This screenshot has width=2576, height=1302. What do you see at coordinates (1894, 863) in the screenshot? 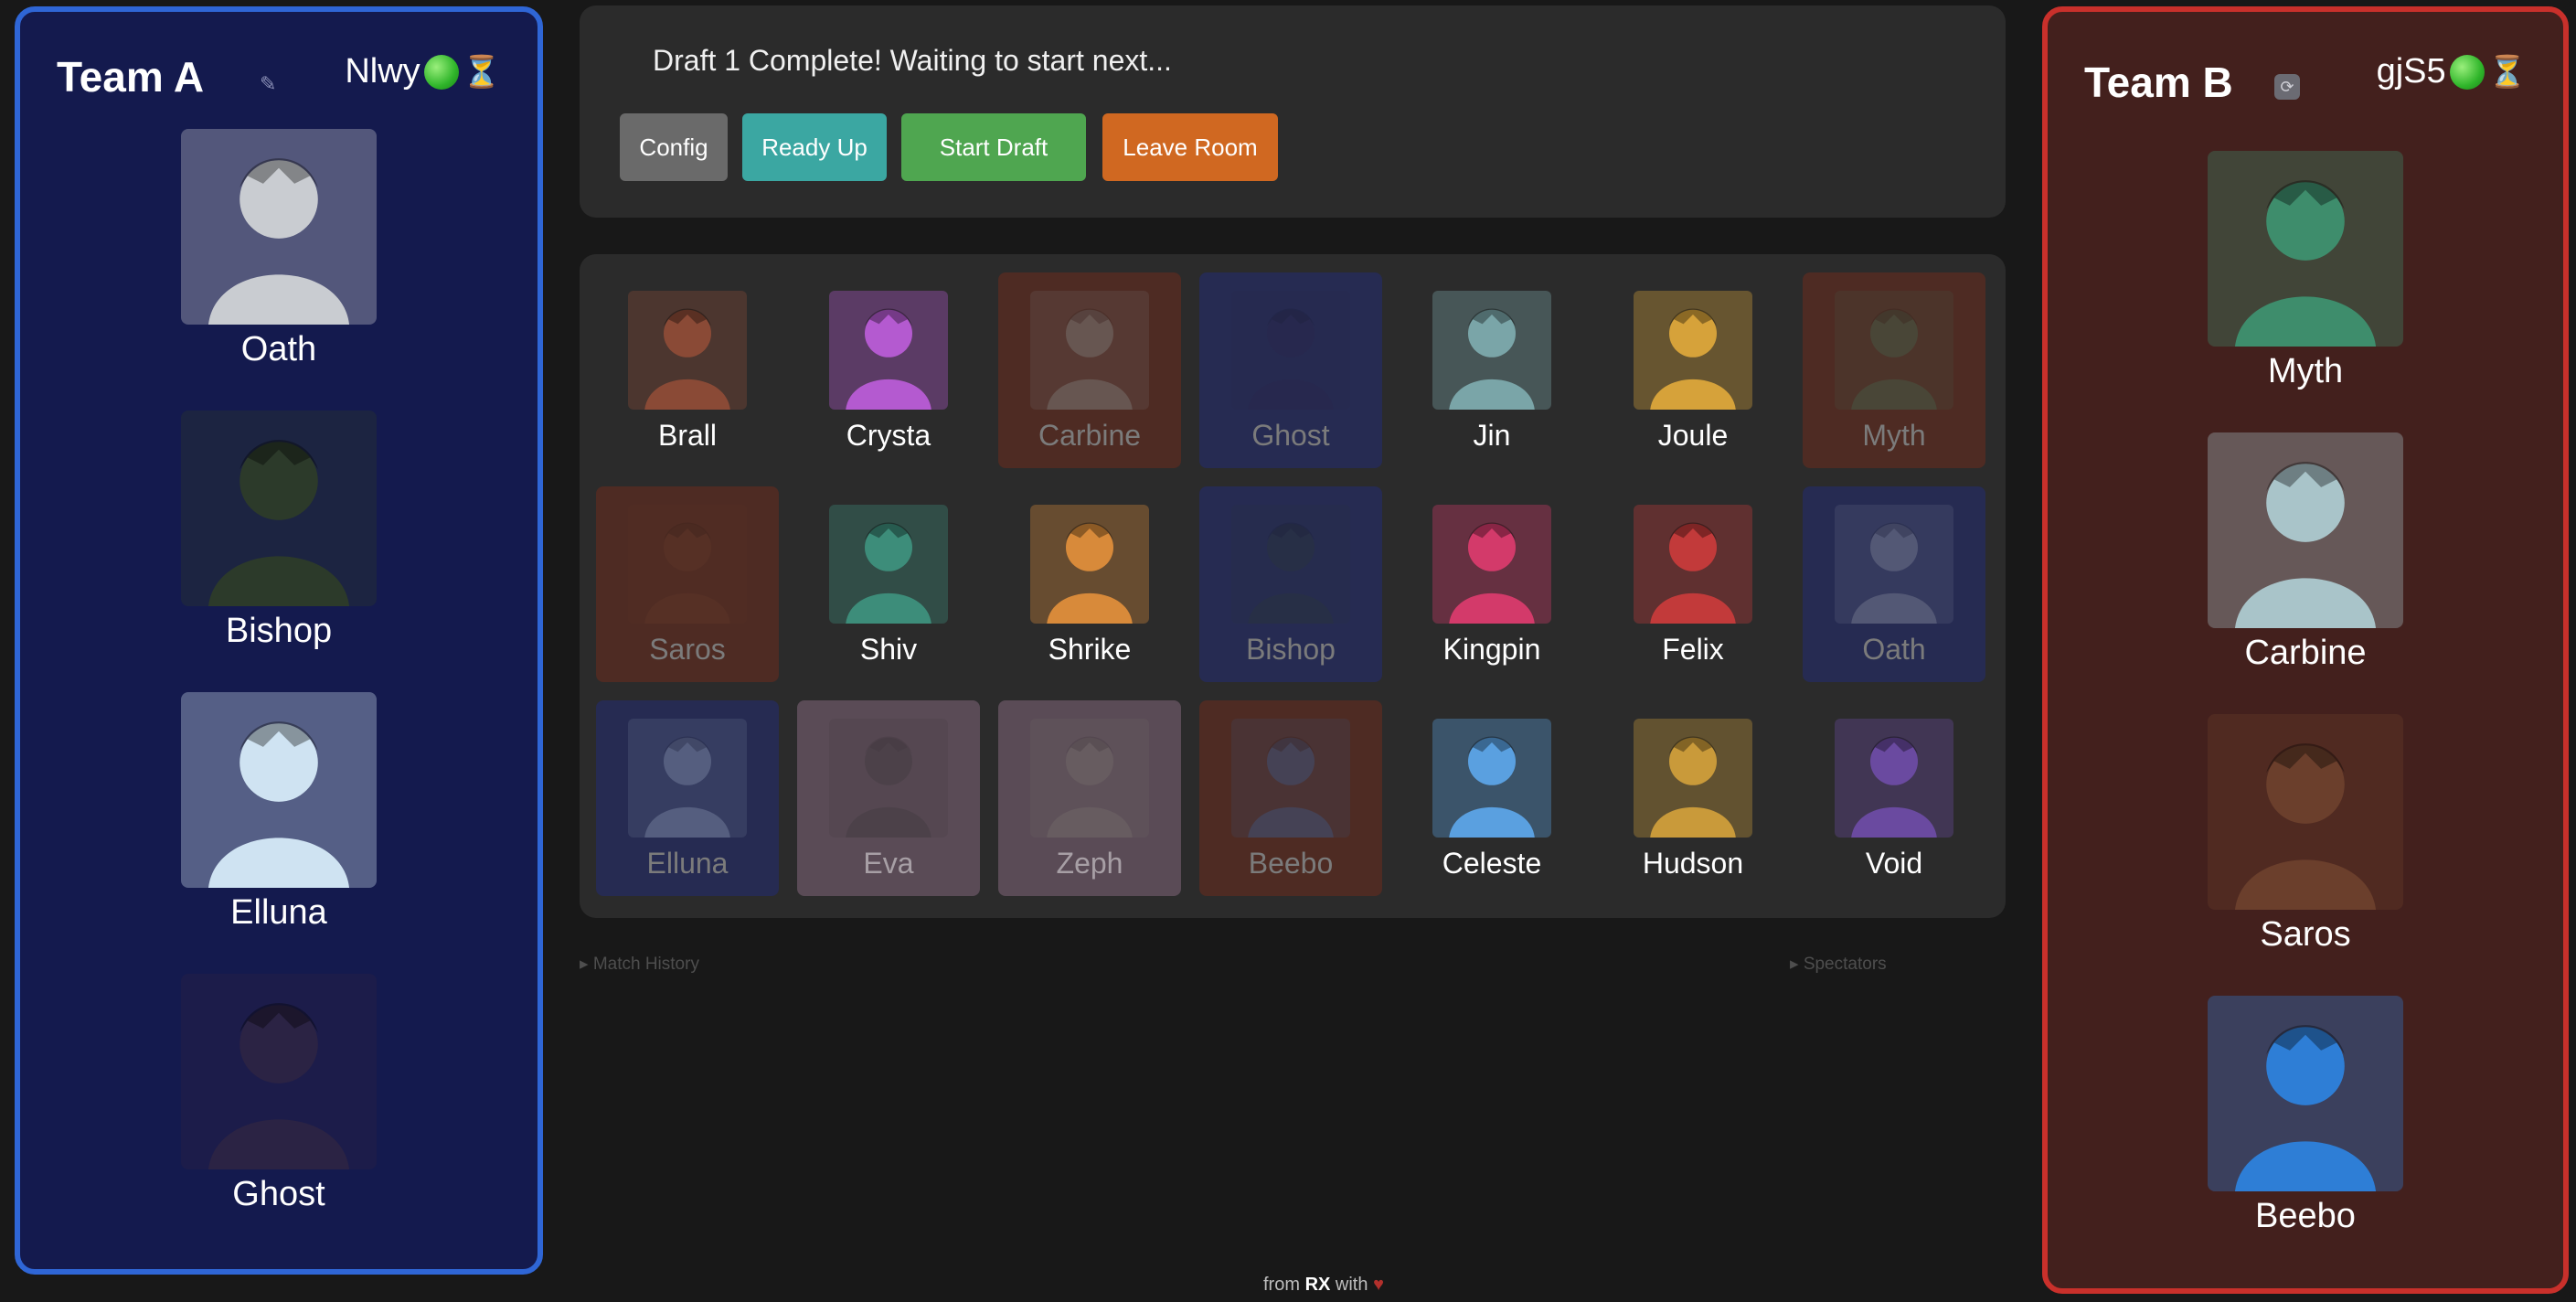
I see `hero-name: Void` at bounding box center [1894, 863].